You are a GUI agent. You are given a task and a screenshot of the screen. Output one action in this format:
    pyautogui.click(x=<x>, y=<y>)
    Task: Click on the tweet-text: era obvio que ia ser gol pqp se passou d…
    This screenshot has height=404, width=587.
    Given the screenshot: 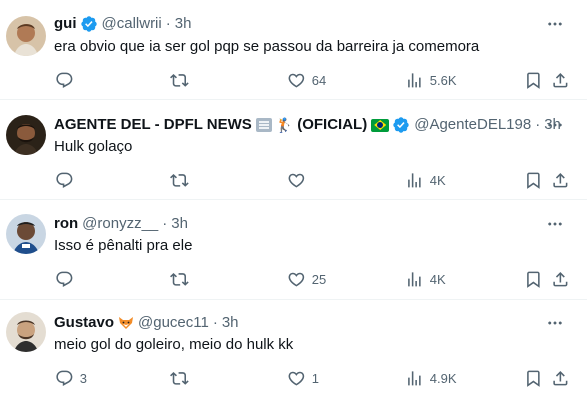 What is the action you would take?
    pyautogui.click(x=267, y=46)
    